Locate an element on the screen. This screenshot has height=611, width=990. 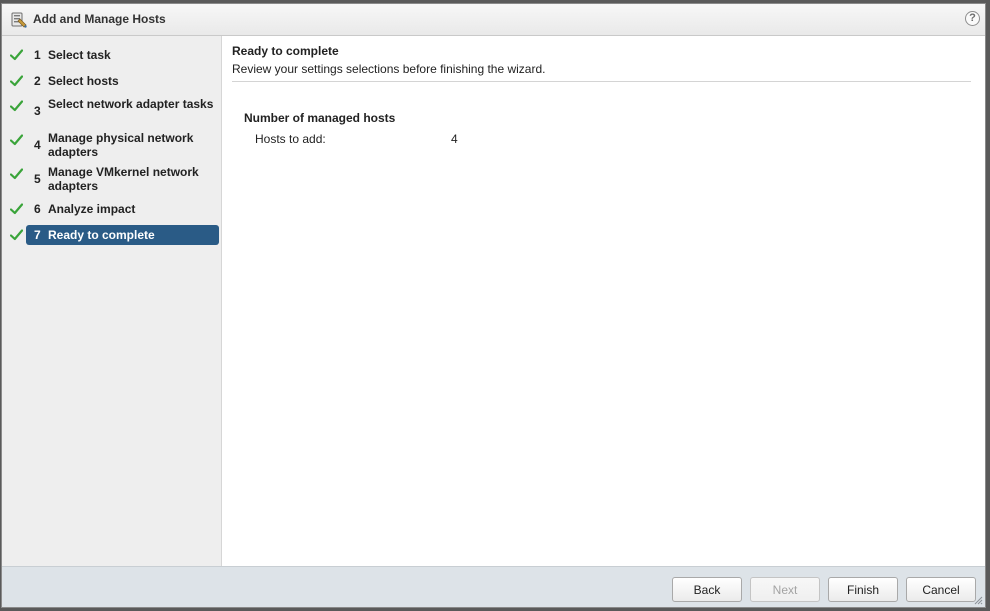
hosts-to-add-label: Hosts to add: is located at coordinates (290, 139).